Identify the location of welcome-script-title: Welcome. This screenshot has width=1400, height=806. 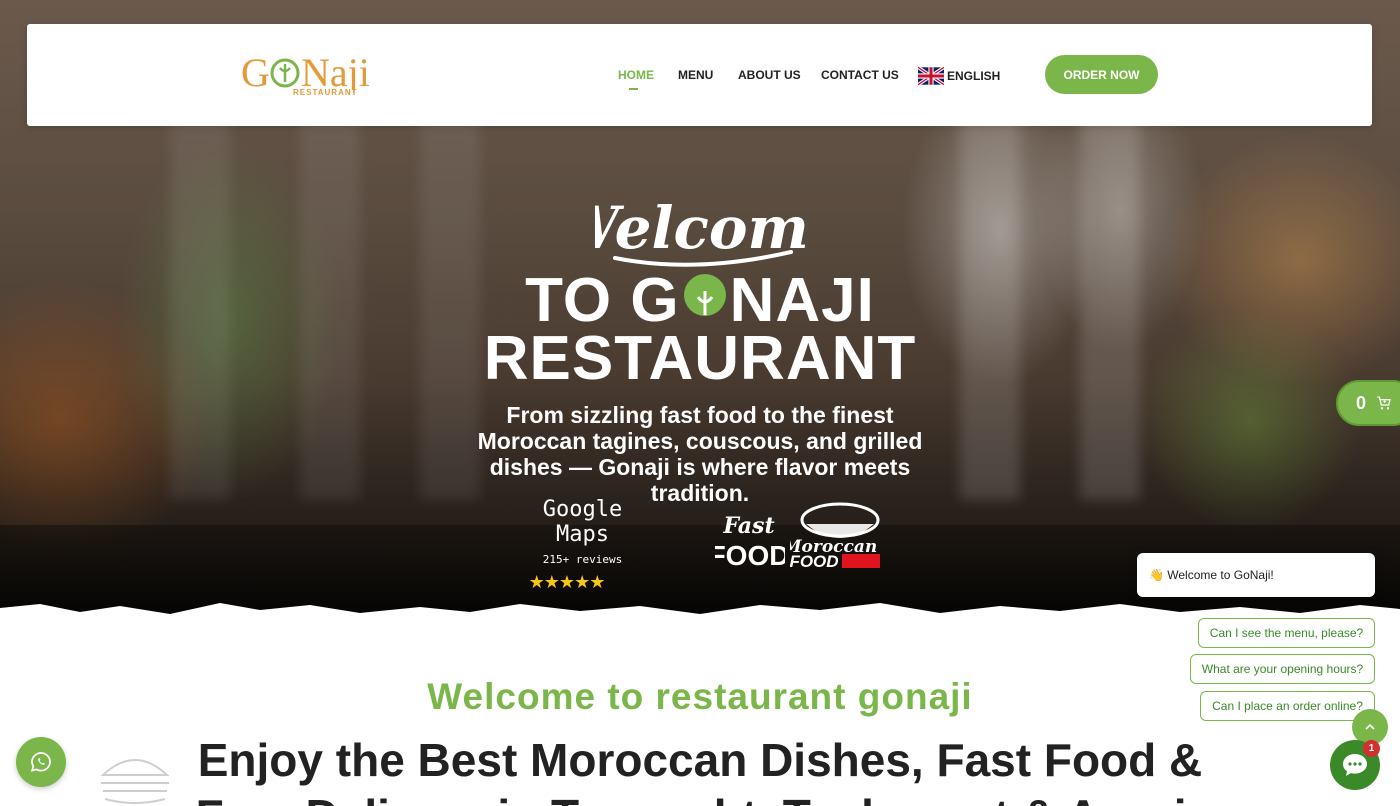
(700, 230).